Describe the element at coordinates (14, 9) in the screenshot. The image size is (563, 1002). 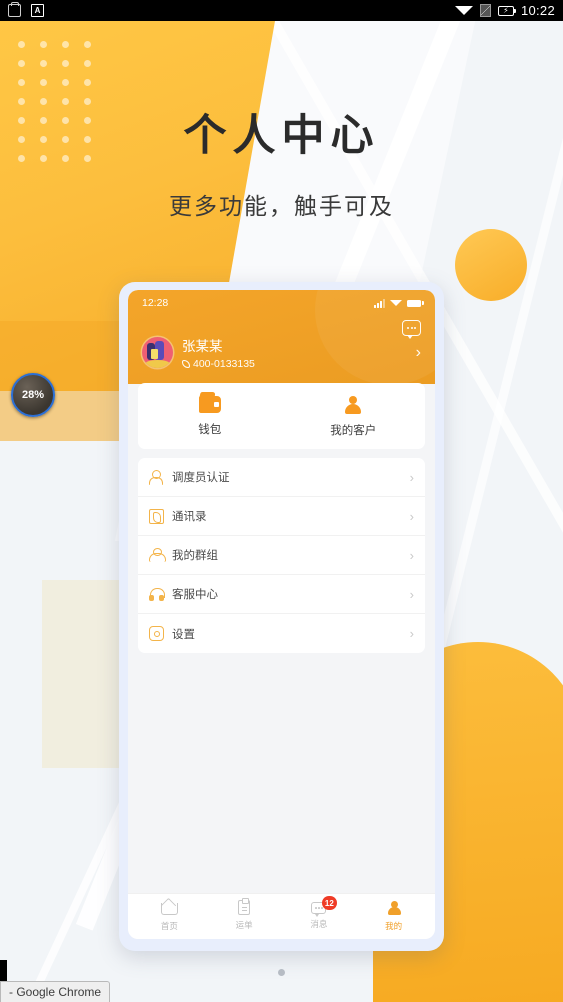
I see `screenshot-icon` at that location.